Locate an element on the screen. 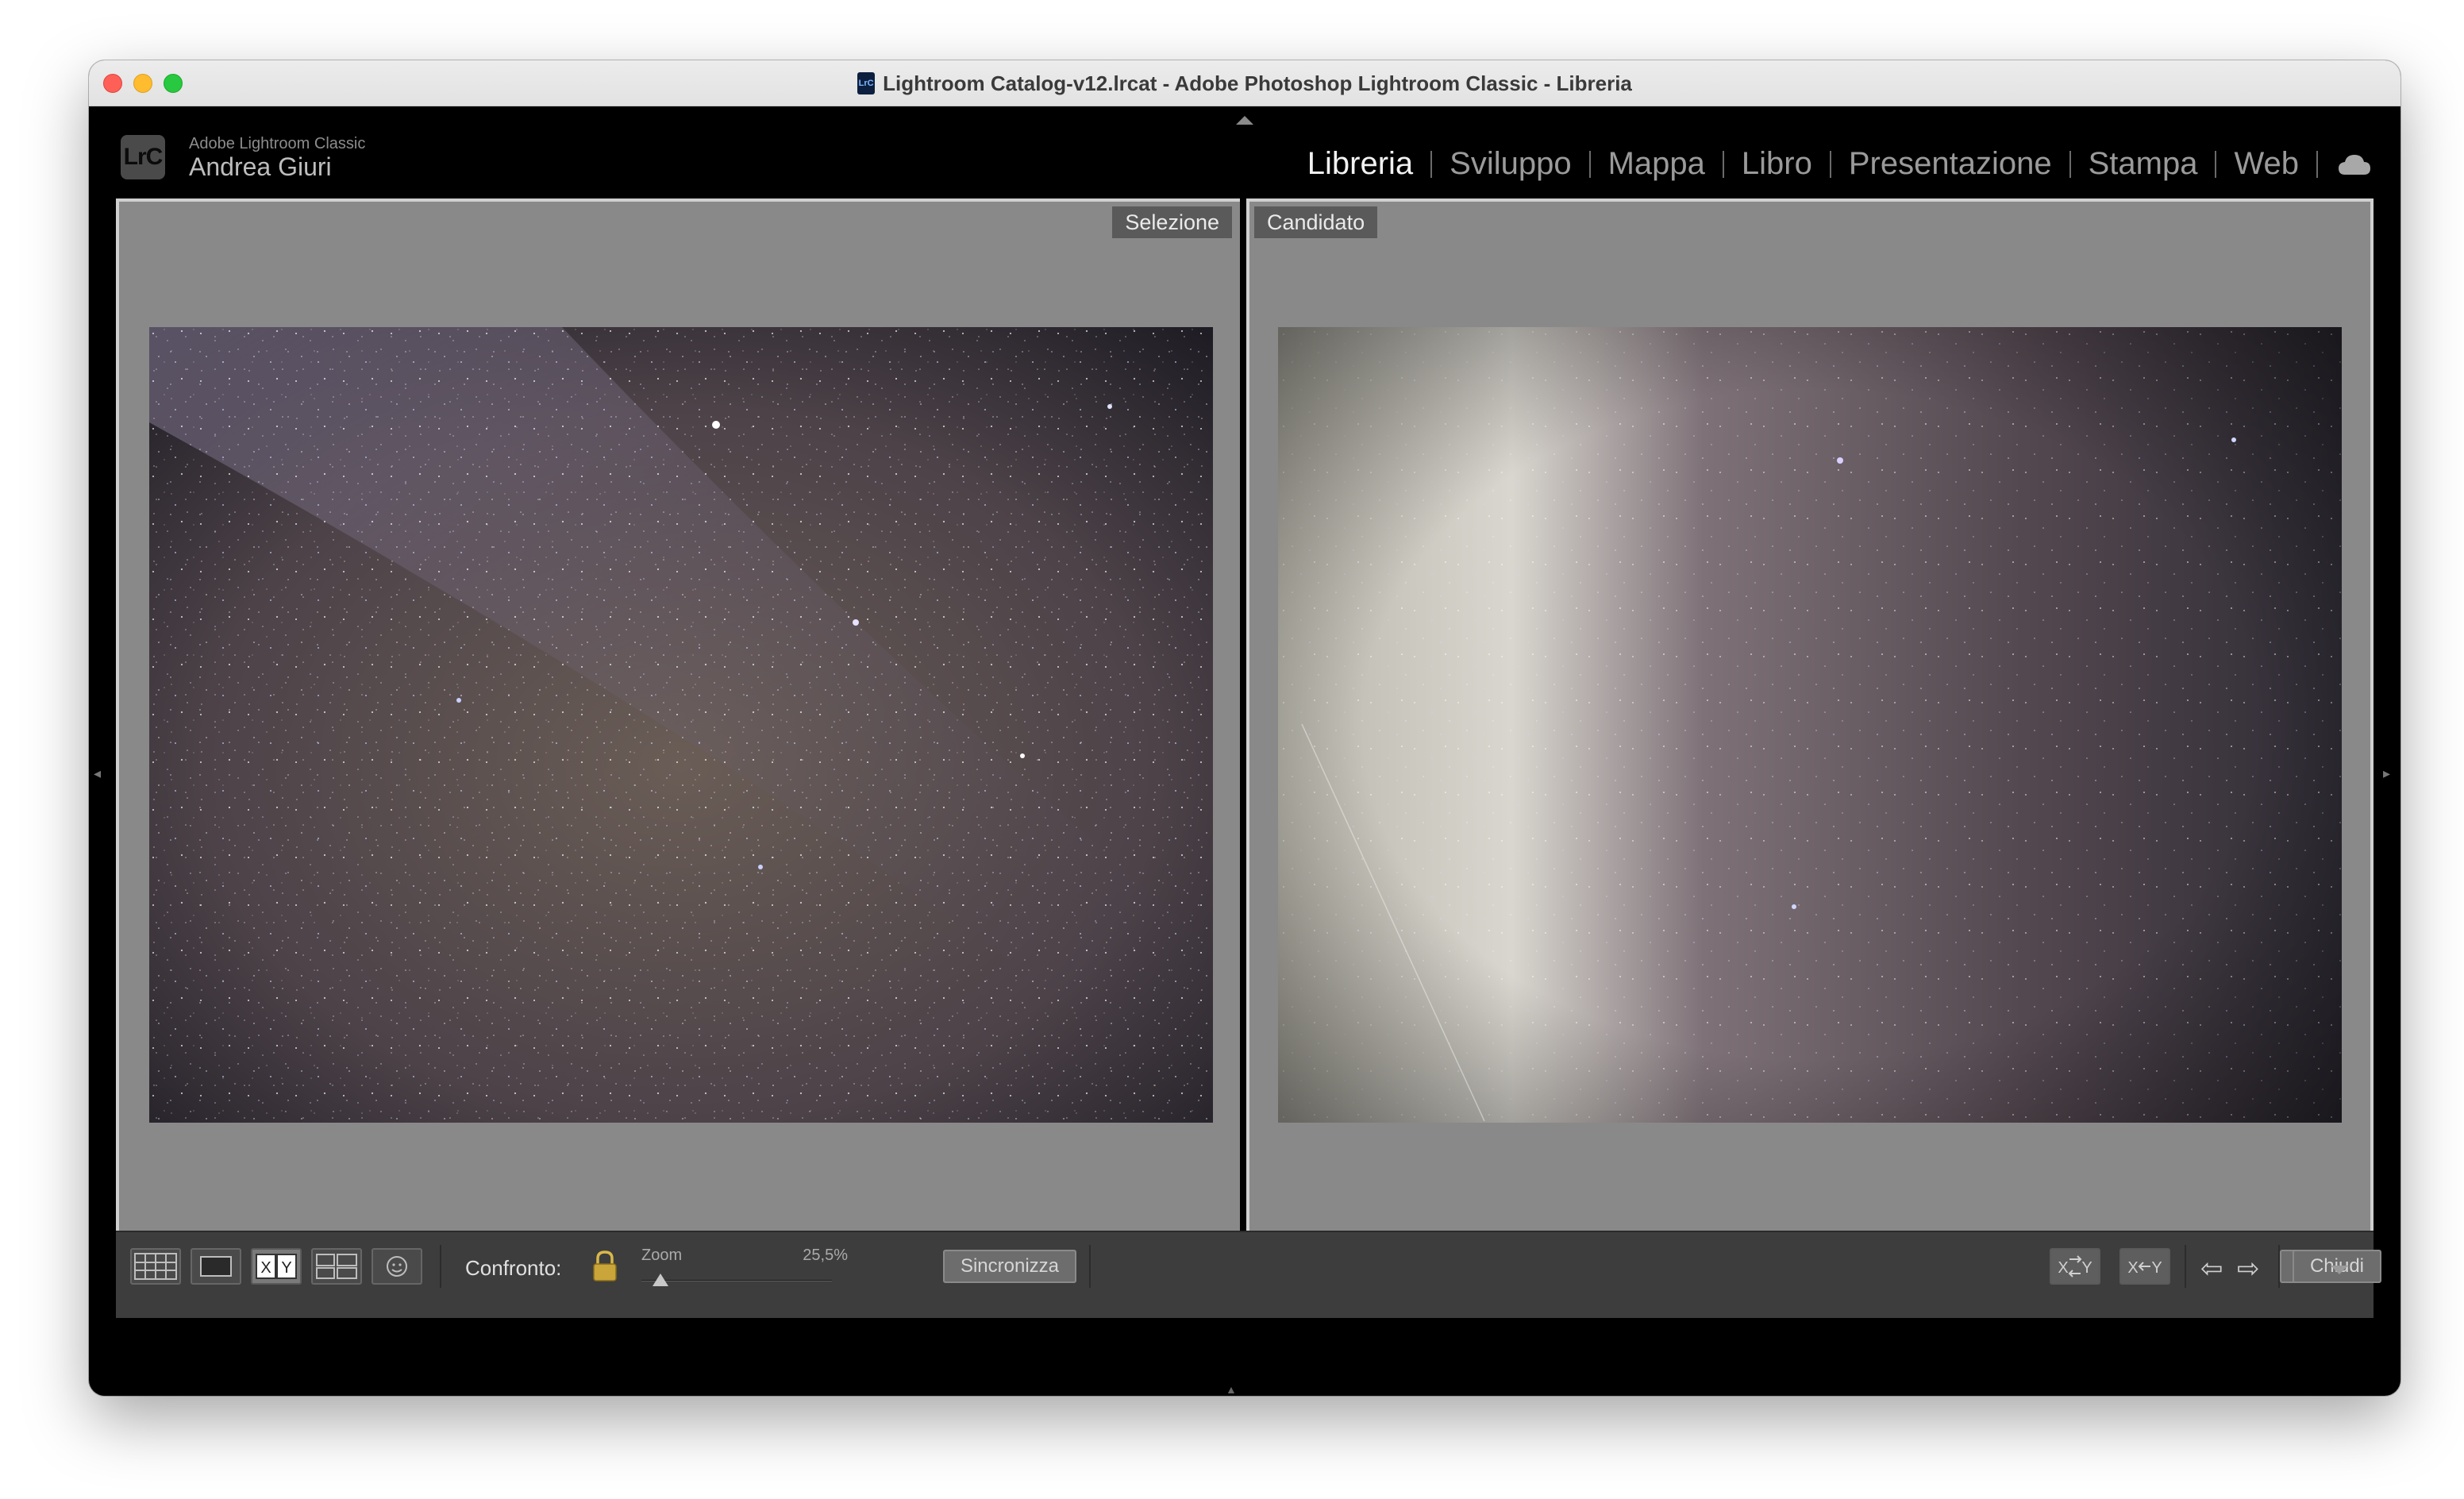 The width and height of the screenshot is (2464, 1499). compare-view-button: X Y is located at coordinates (276, 1266).